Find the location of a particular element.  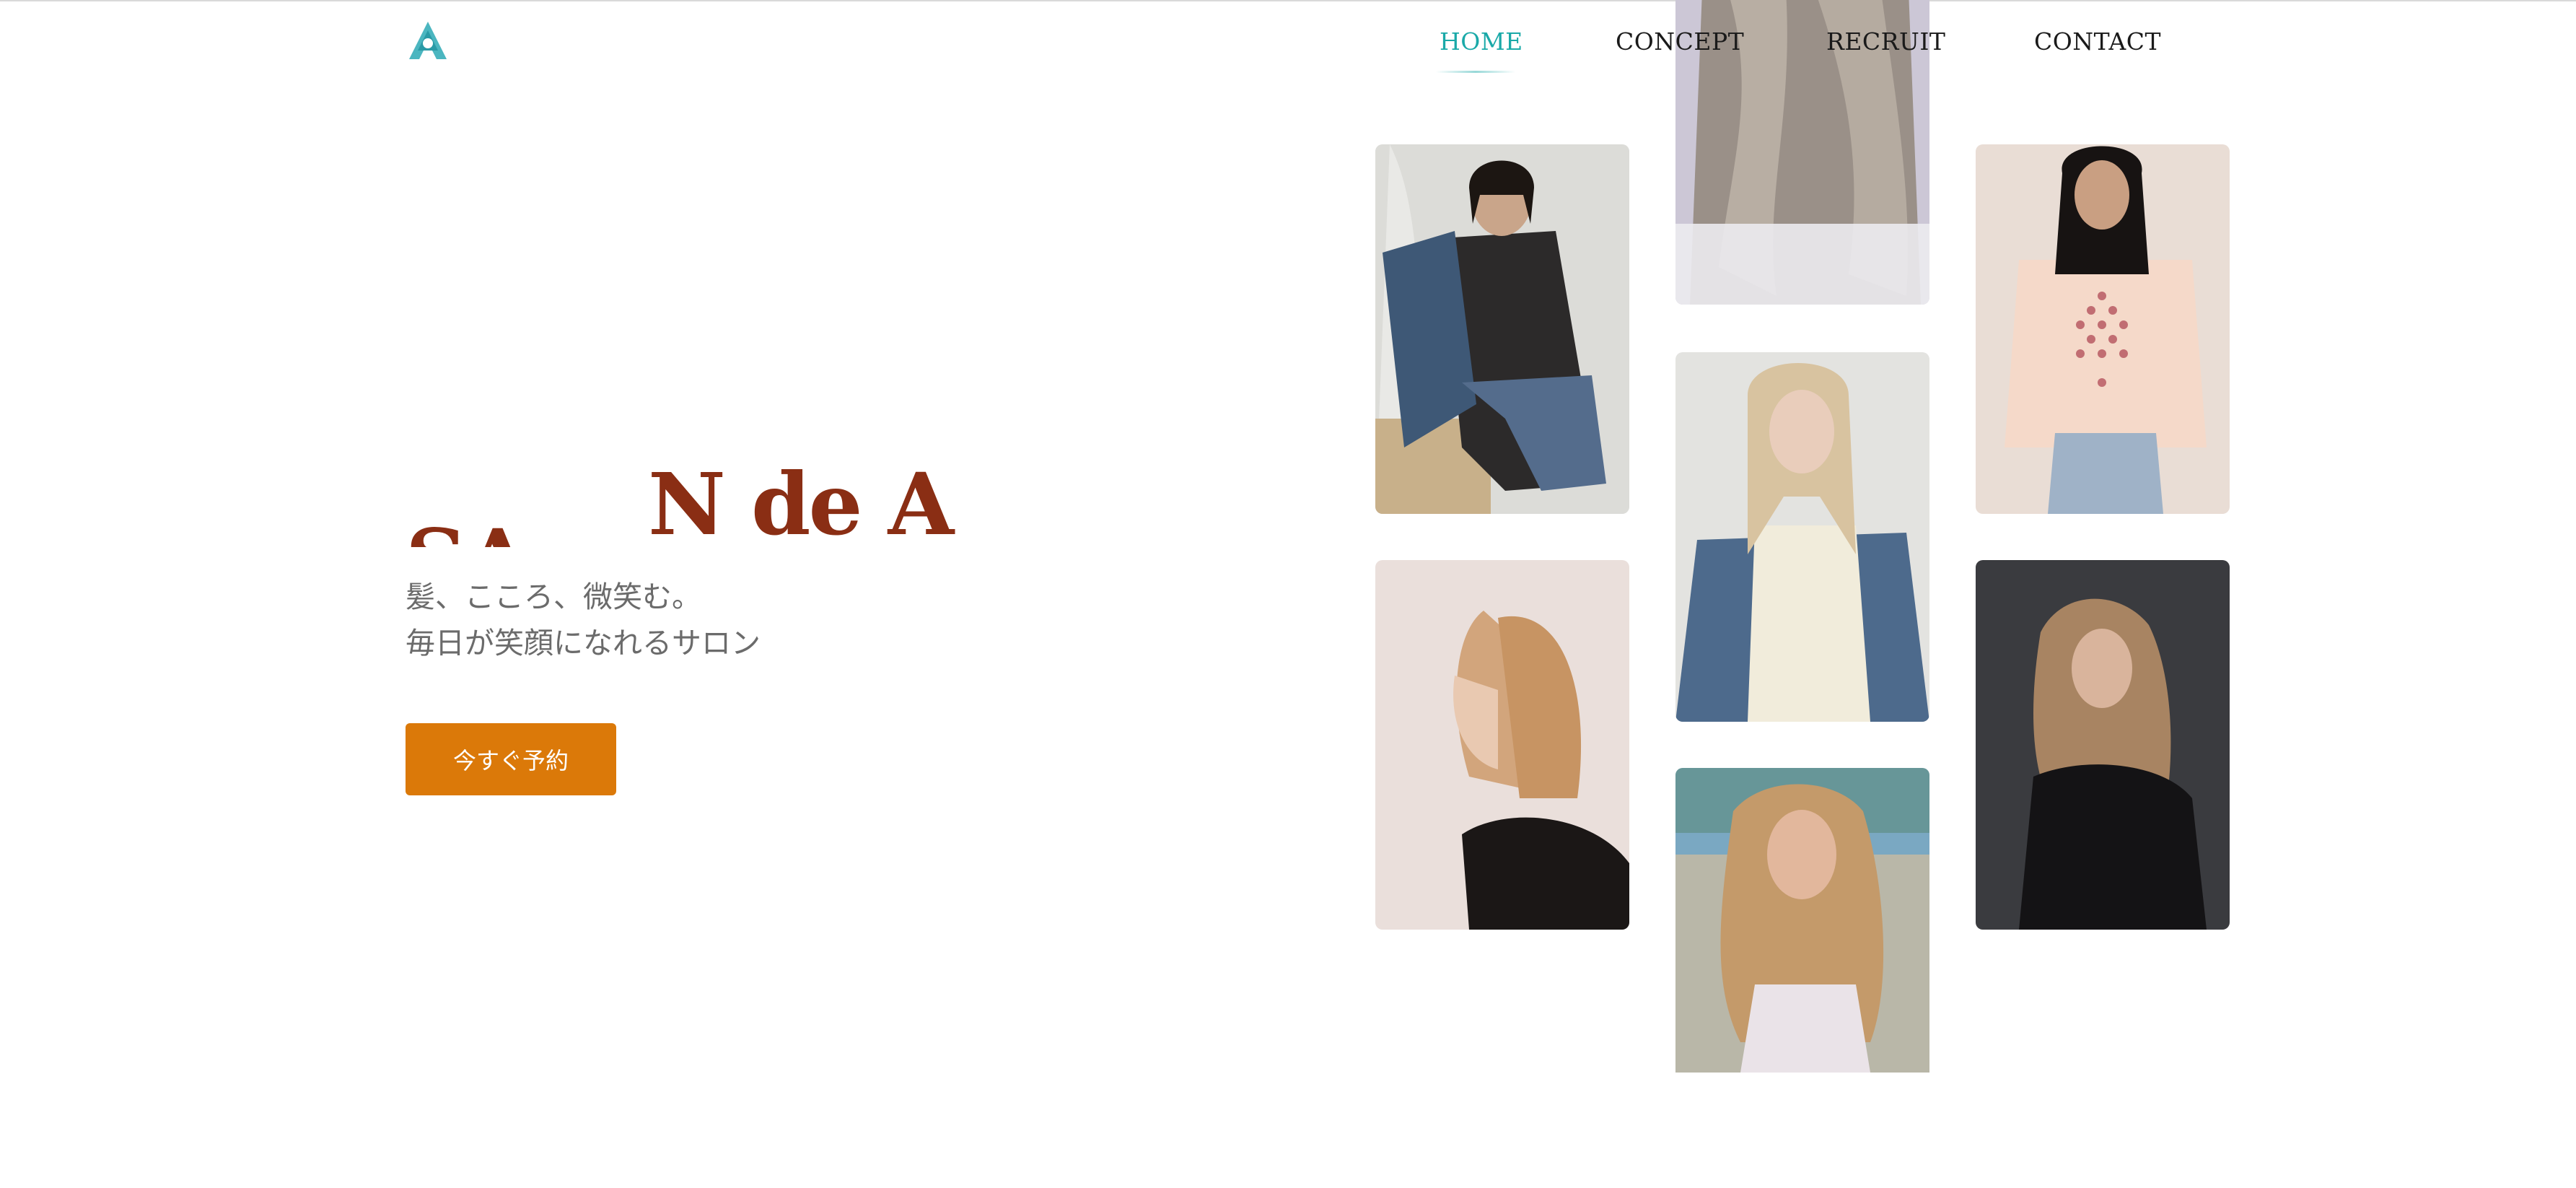

nav-recruit: RECRUIT is located at coordinates (1885, 41).